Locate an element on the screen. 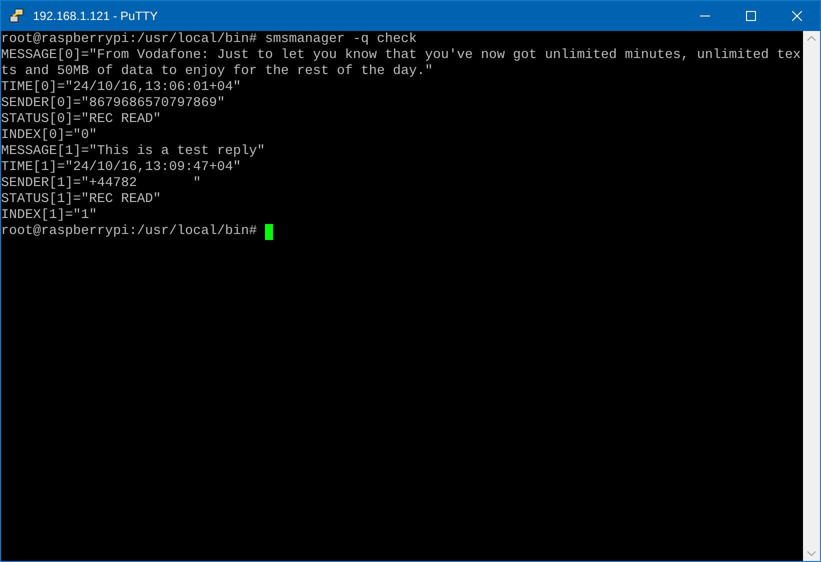 The image size is (821, 562). terminal-app-icon is located at coordinates (17, 16).